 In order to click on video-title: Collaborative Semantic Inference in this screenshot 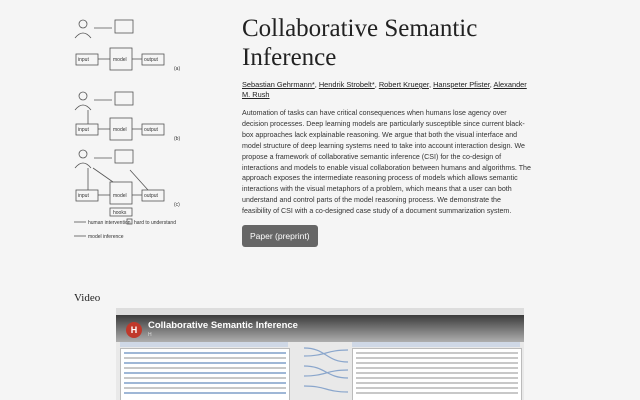, I will do `click(223, 325)`.